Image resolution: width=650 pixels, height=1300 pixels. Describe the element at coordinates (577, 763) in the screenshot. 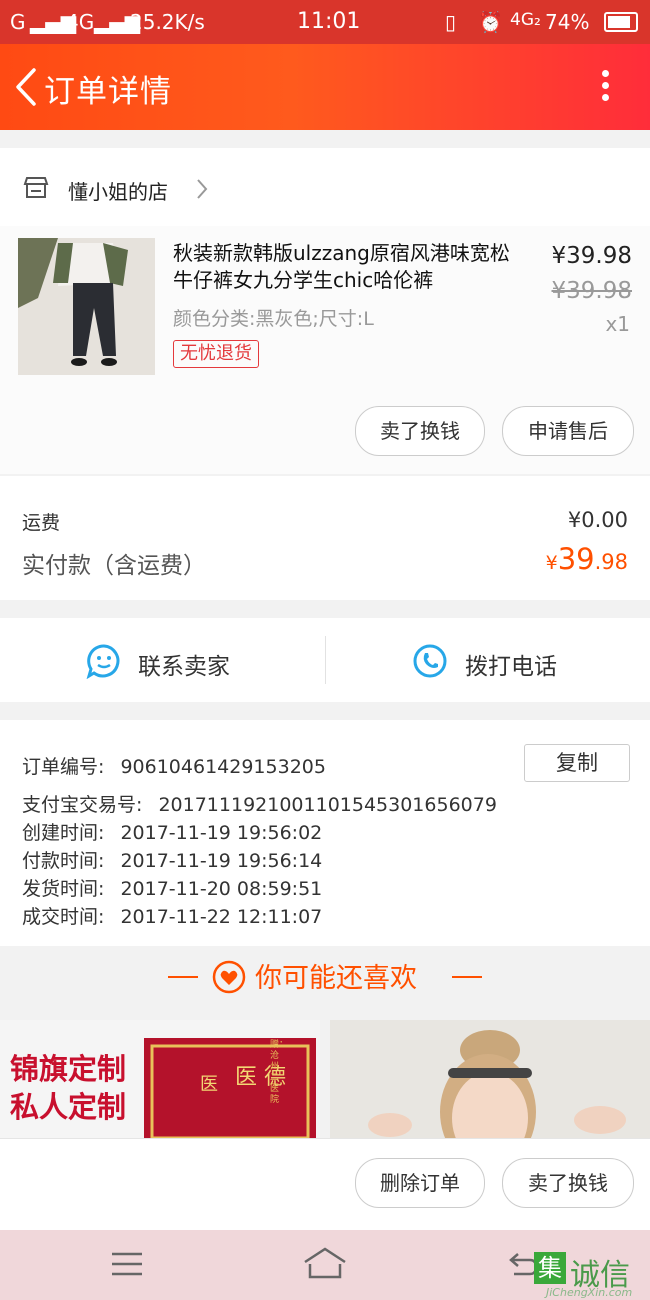

I see `copy-button: 复制` at that location.